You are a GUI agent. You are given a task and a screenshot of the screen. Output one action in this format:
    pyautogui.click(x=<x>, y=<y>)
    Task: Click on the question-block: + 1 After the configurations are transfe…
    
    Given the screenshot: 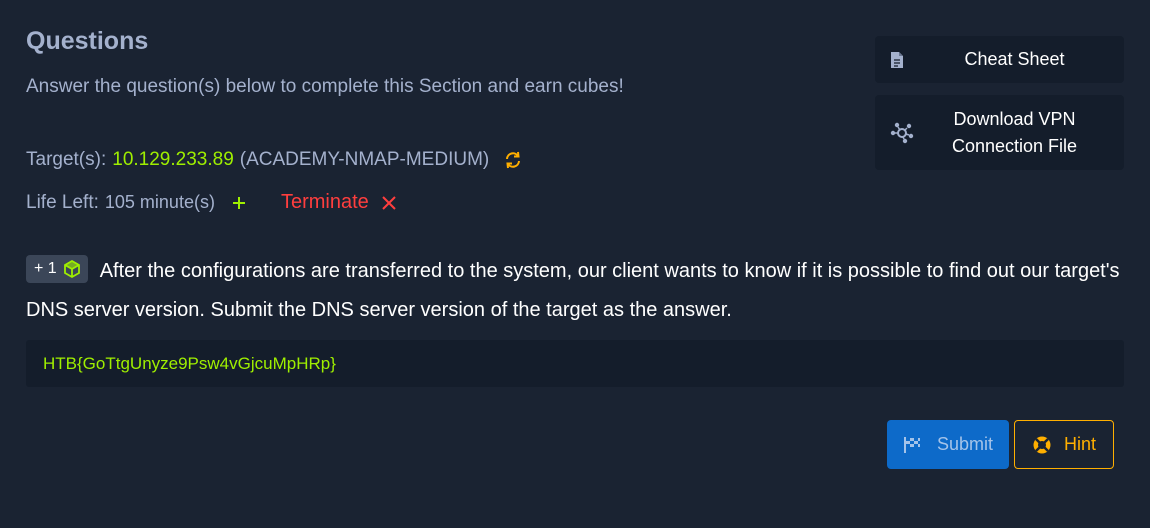 What is the action you would take?
    pyautogui.click(x=576, y=291)
    